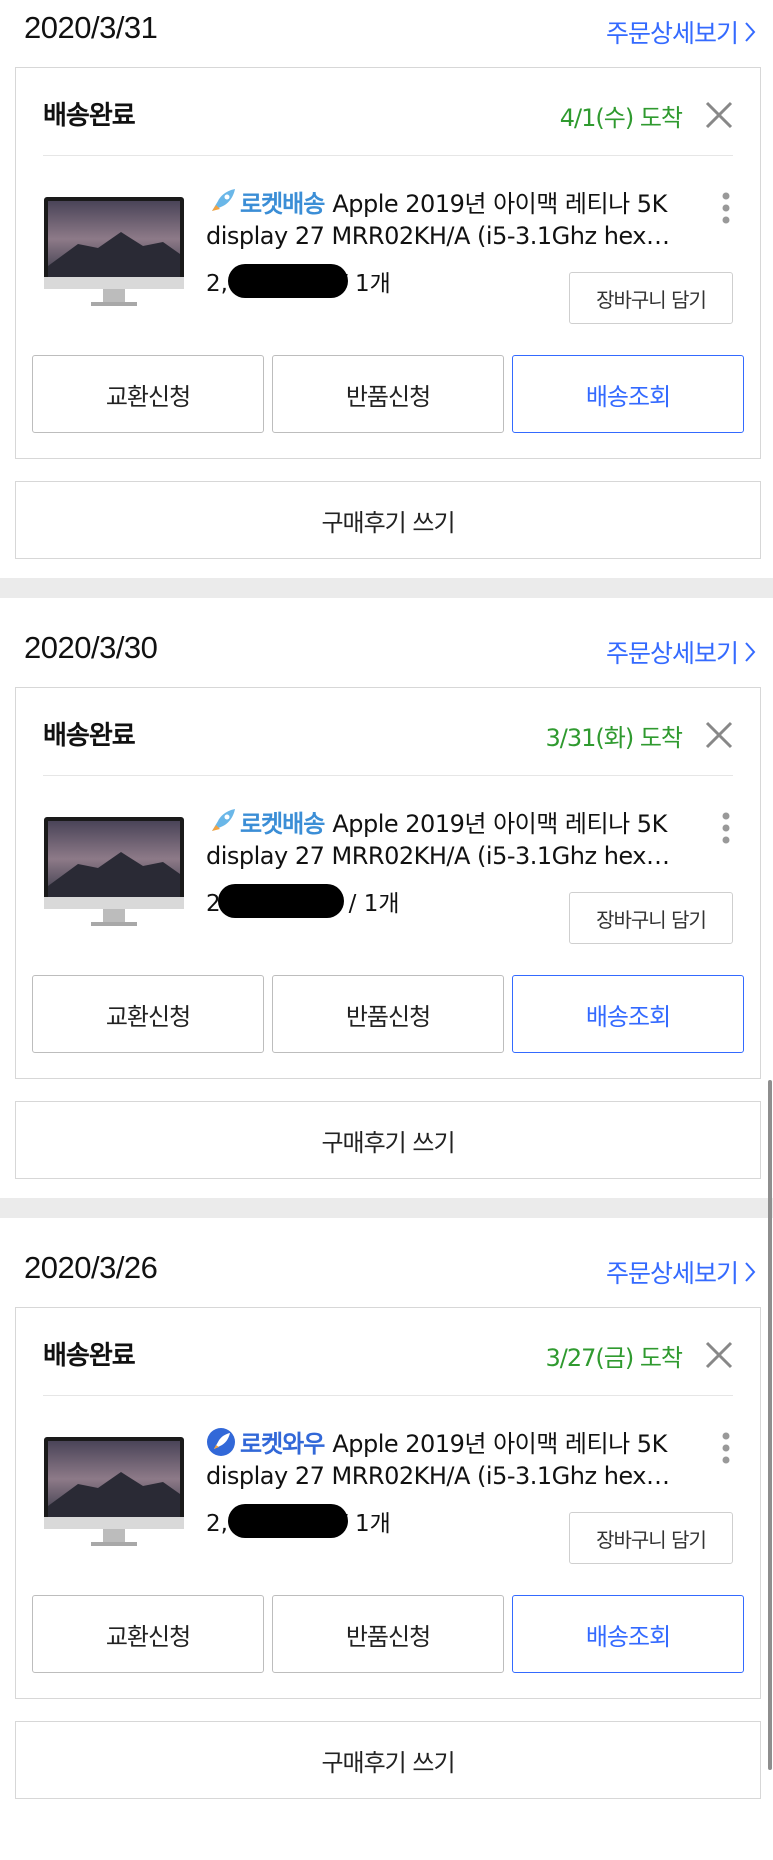  Describe the element at coordinates (282, 1444) in the screenshot. I see `rocket-wow-badge: 로켓와우` at that location.